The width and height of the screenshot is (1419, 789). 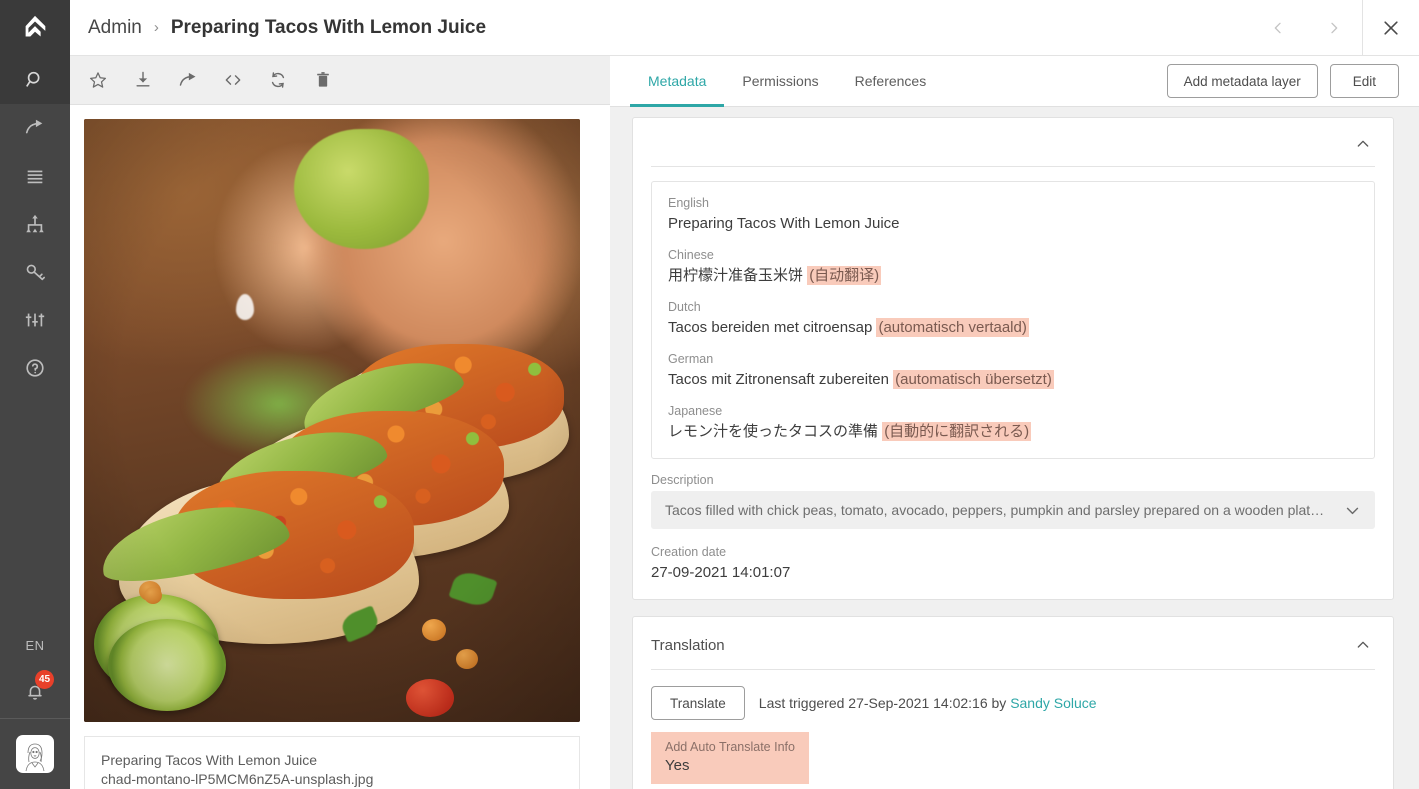 I want to click on close-button, so click(x=1391, y=28).